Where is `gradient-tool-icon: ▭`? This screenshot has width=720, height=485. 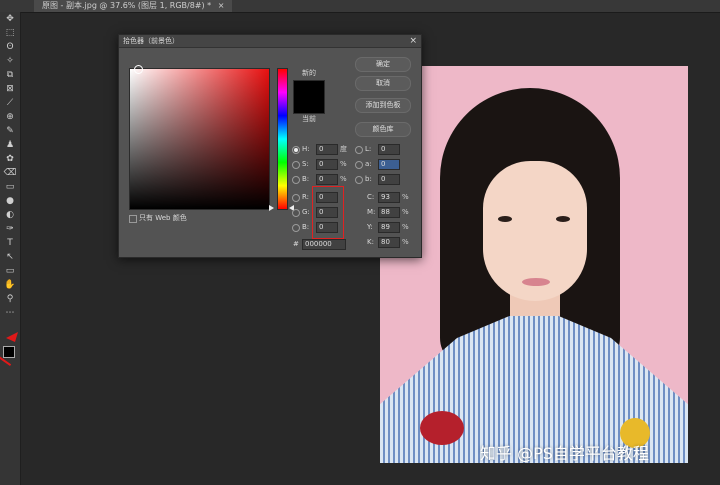
gradient-tool-icon: ▭ is located at coordinates (10, 187).